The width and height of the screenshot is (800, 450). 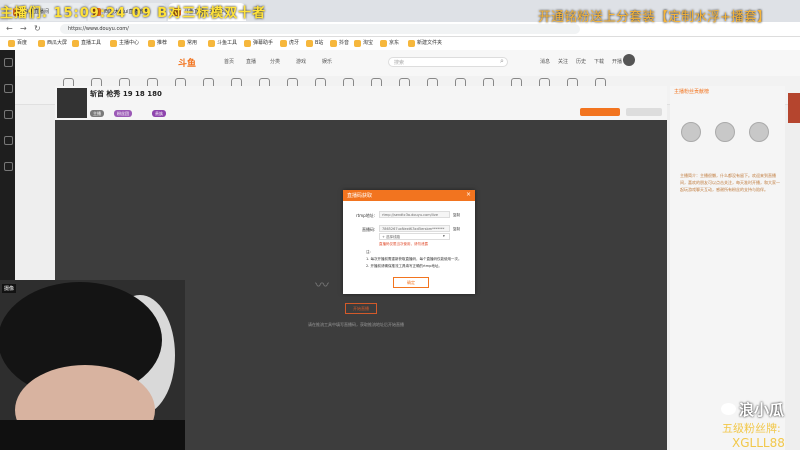 What do you see at coordinates (644, 112) in the screenshot?
I see `share-button` at bounding box center [644, 112].